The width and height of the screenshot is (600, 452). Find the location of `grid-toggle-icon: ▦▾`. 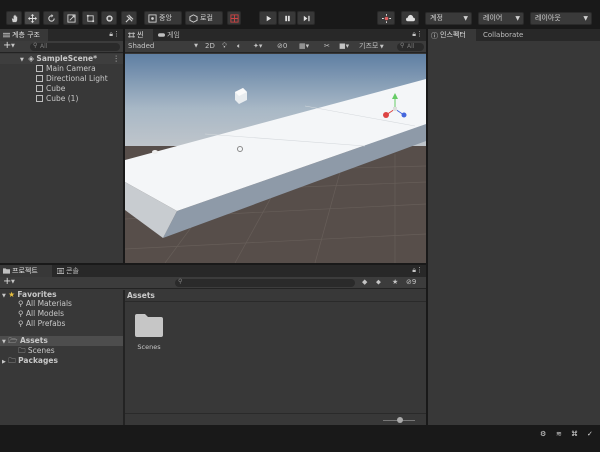

grid-toggle-icon: ▦▾ is located at coordinates (304, 46).